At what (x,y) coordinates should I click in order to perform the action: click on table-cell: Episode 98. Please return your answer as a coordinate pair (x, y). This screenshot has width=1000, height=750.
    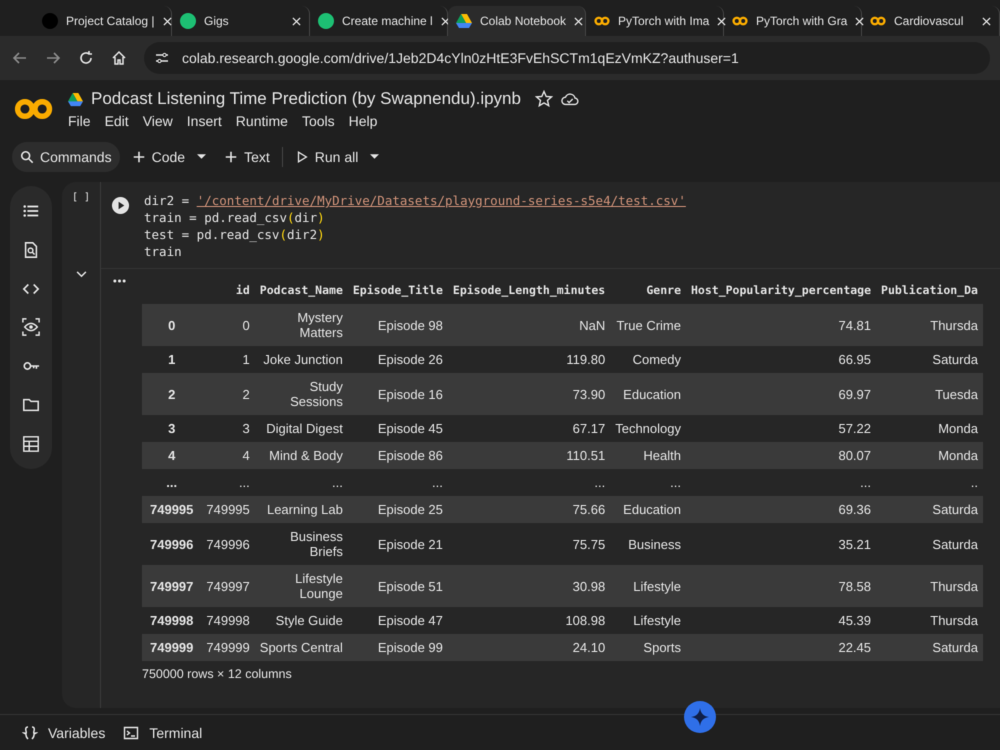
    Looking at the image, I should click on (410, 325).